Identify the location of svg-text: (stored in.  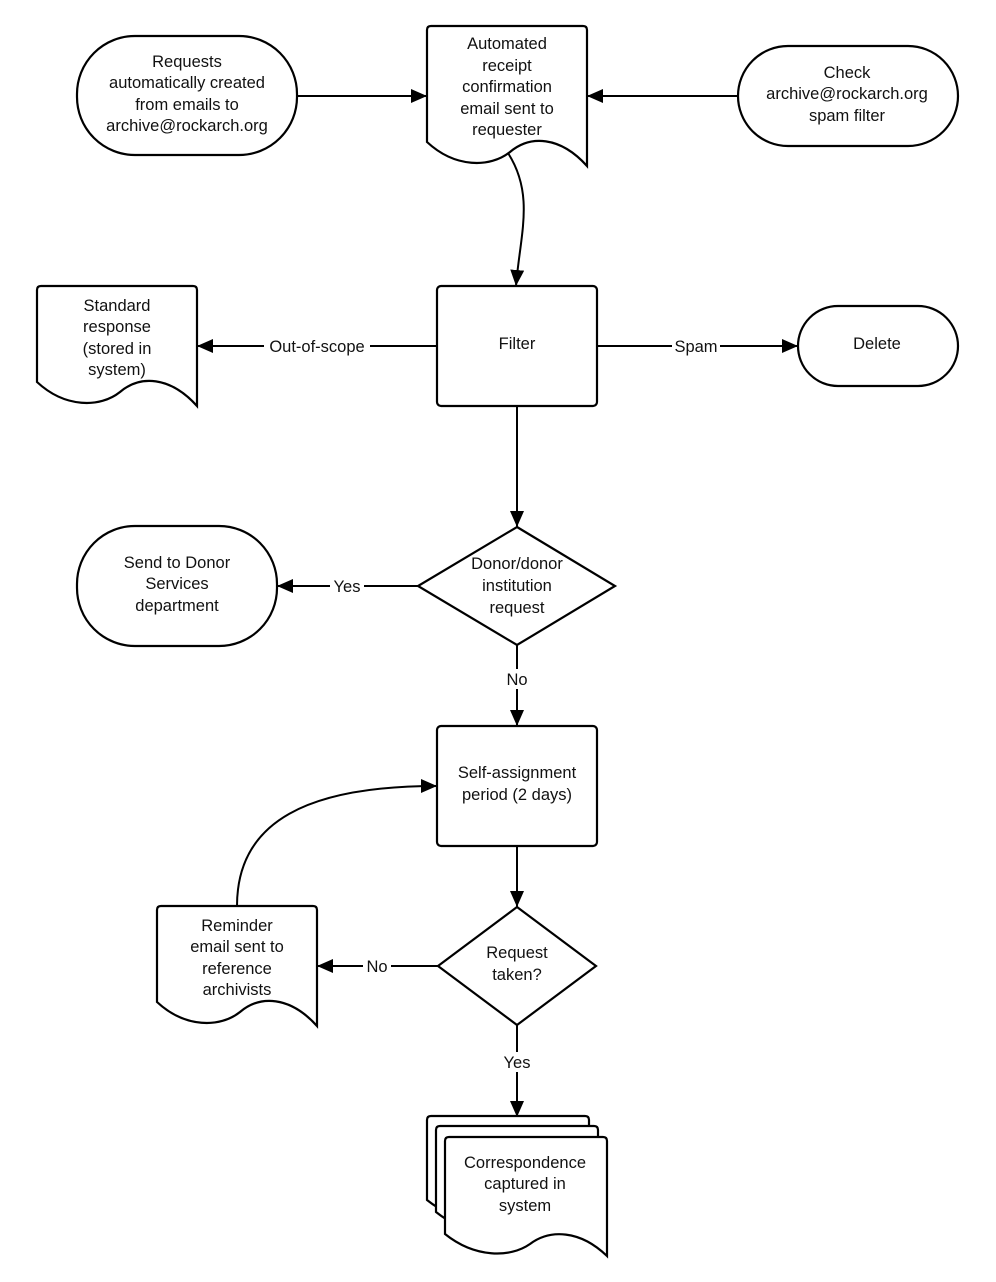
(117, 349).